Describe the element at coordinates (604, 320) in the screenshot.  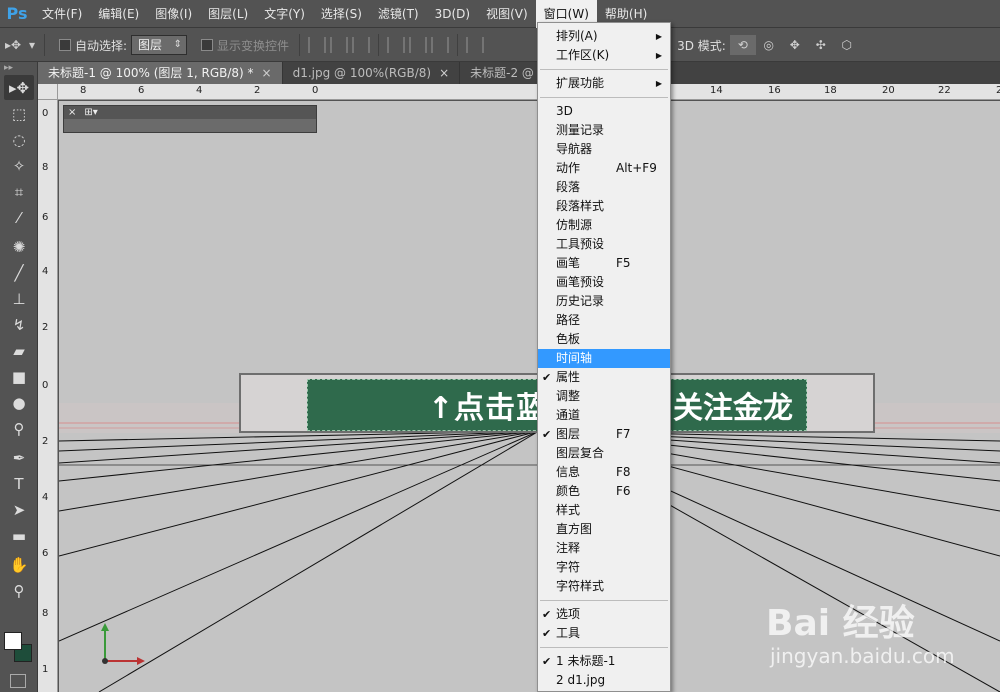
I see `window-menu-item: 路径` at that location.